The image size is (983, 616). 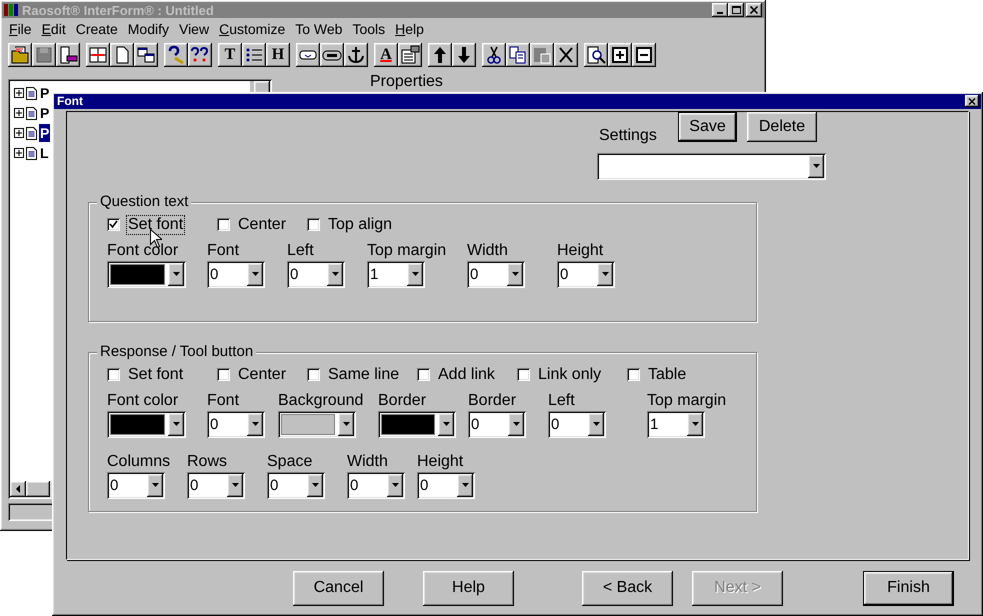 I want to click on zoom-page-icon, so click(x=596, y=55).